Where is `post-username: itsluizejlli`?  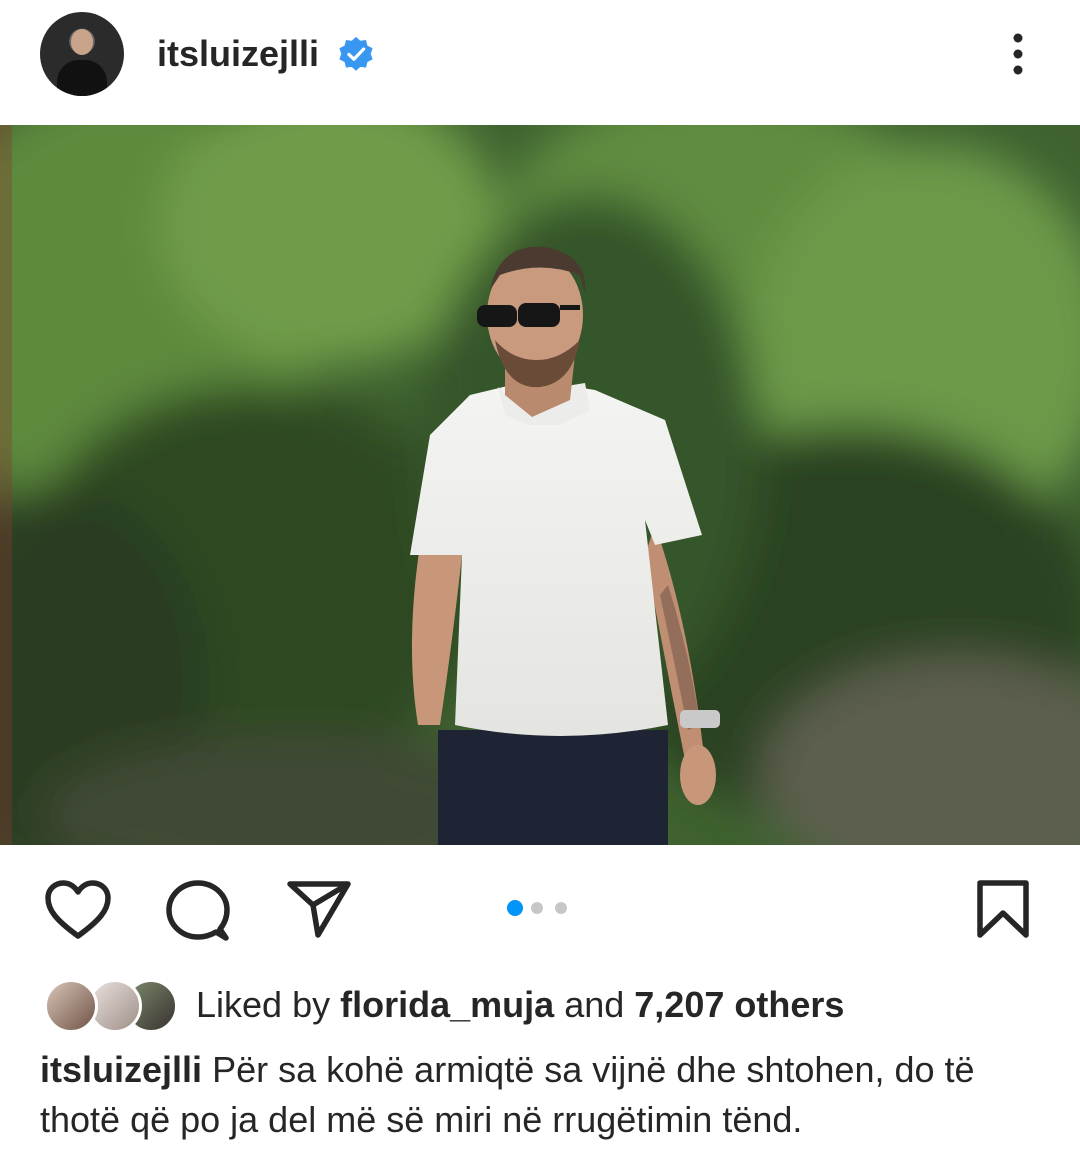 post-username: itsluizejlli is located at coordinates (238, 54).